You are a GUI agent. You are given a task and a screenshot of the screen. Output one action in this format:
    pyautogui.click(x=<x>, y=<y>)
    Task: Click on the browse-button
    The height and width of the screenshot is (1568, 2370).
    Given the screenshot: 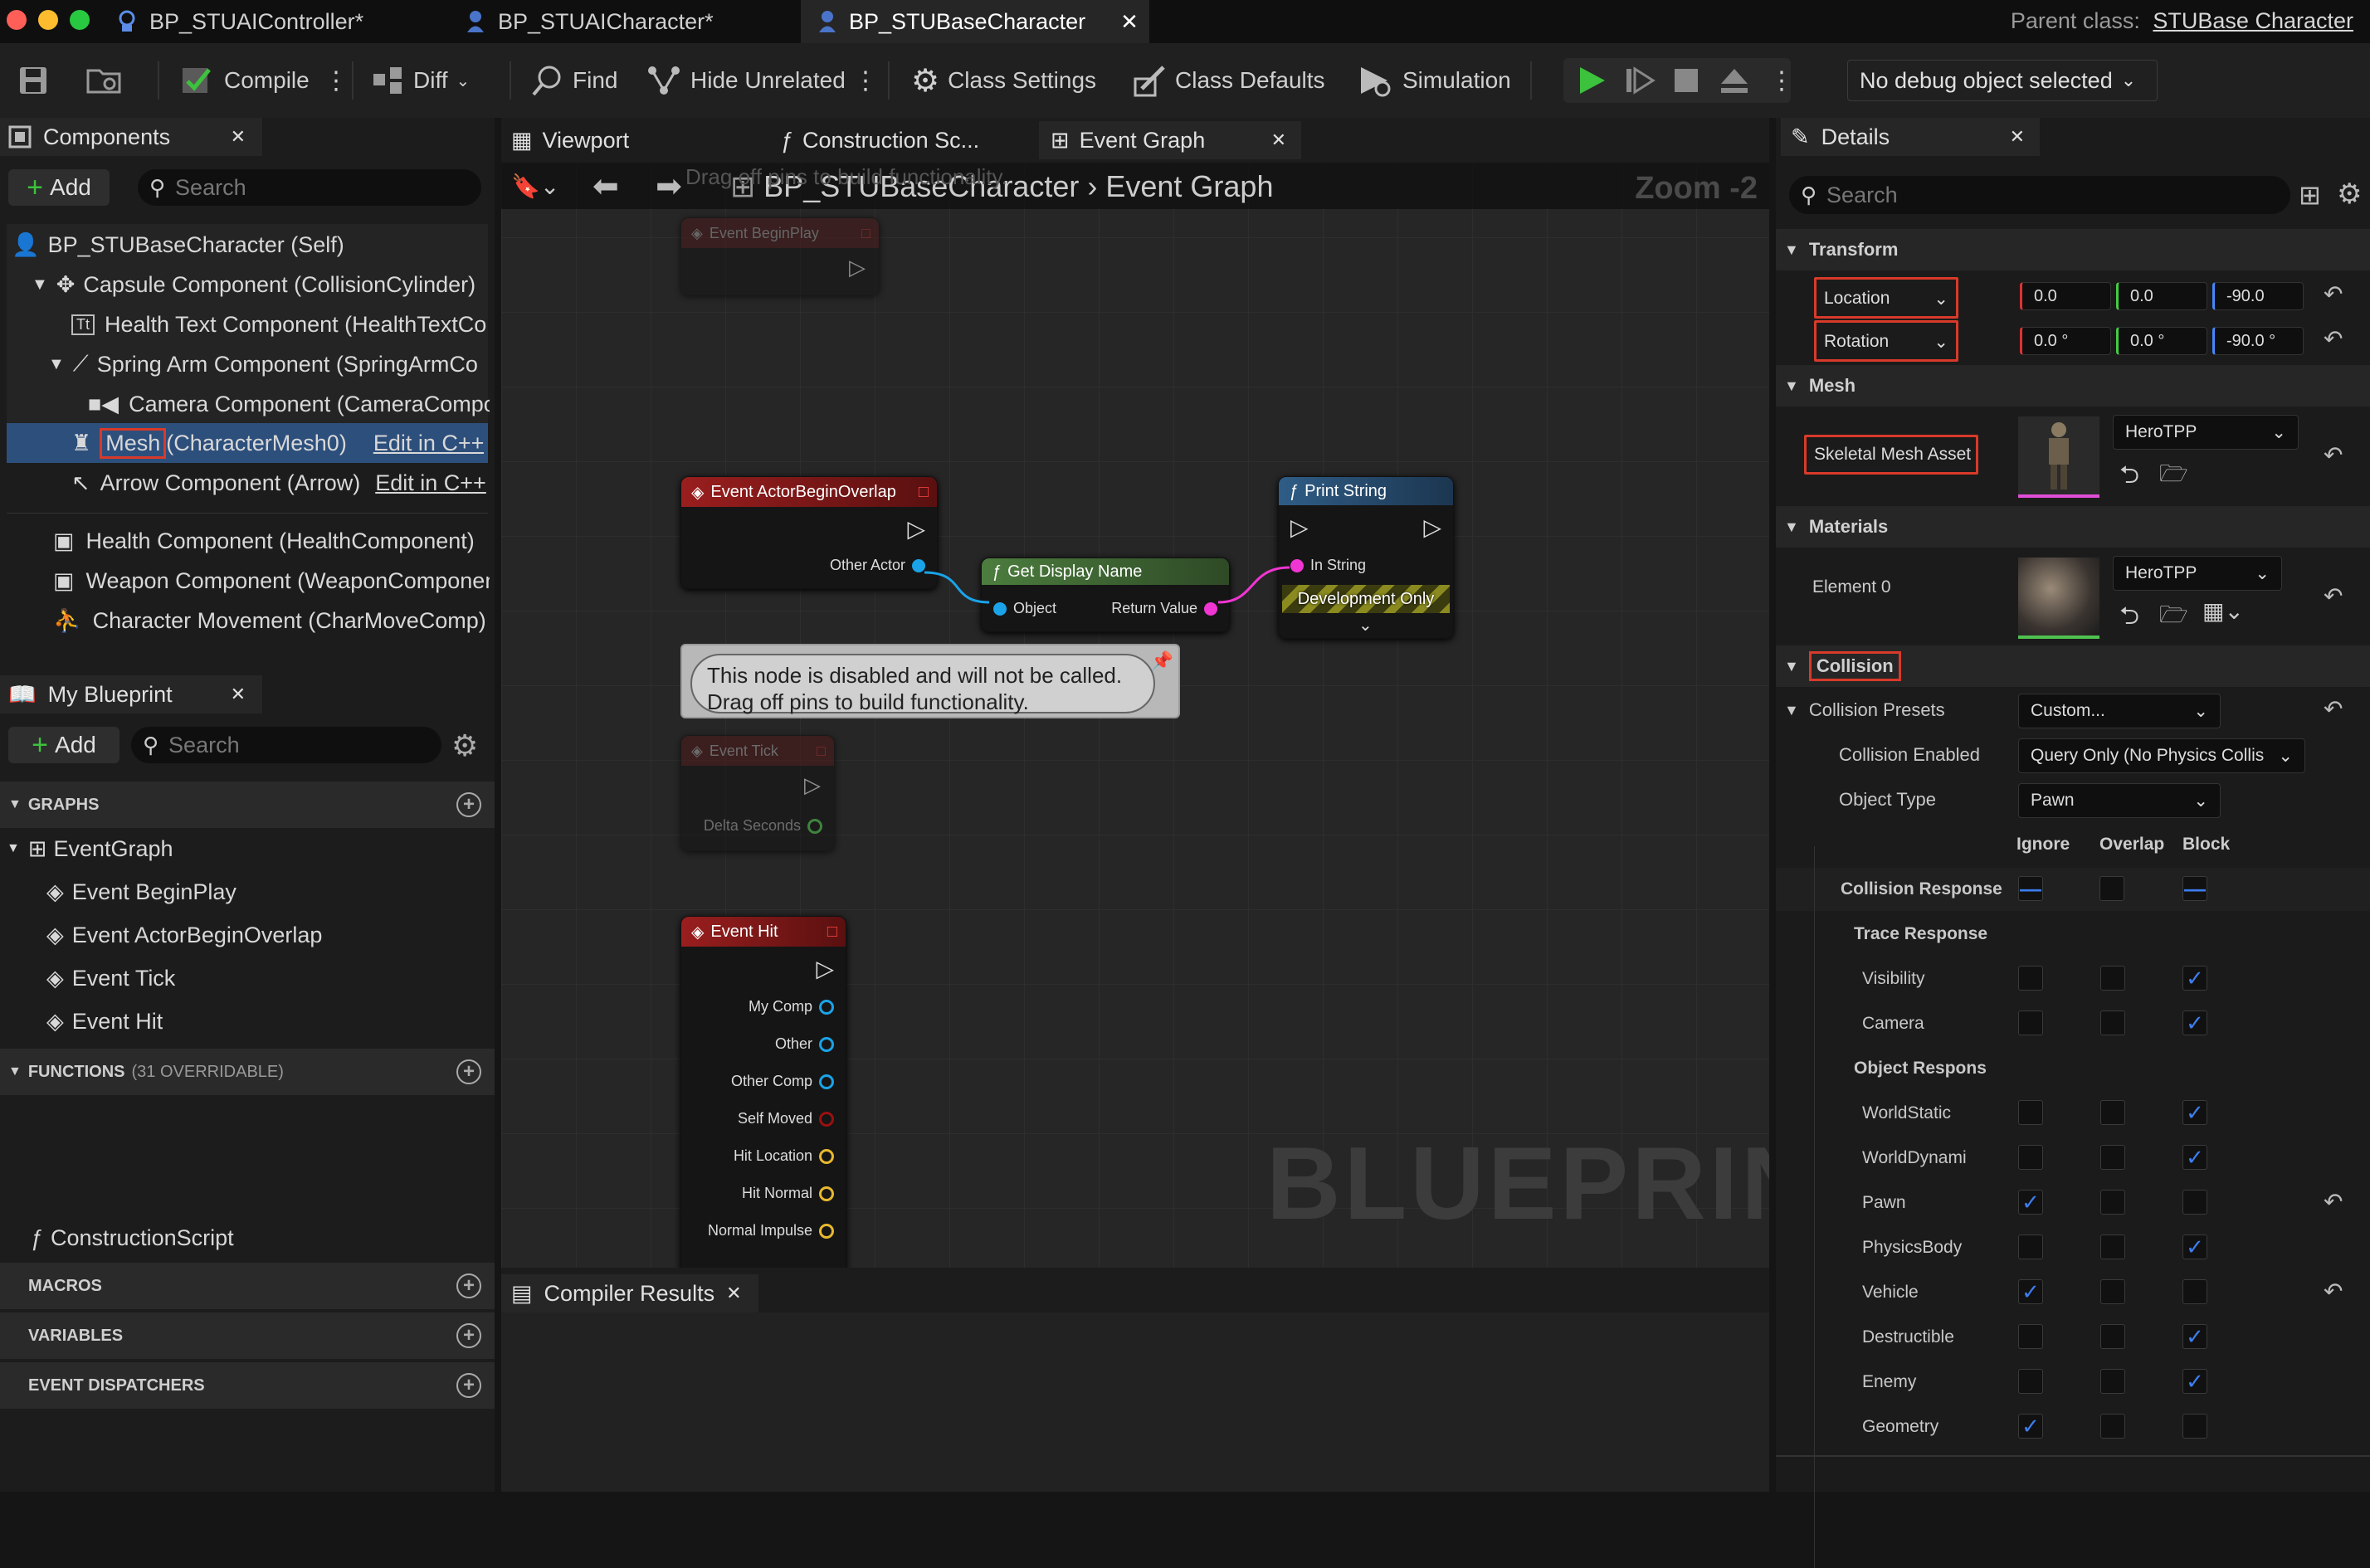 What is the action you would take?
    pyautogui.click(x=104, y=80)
    